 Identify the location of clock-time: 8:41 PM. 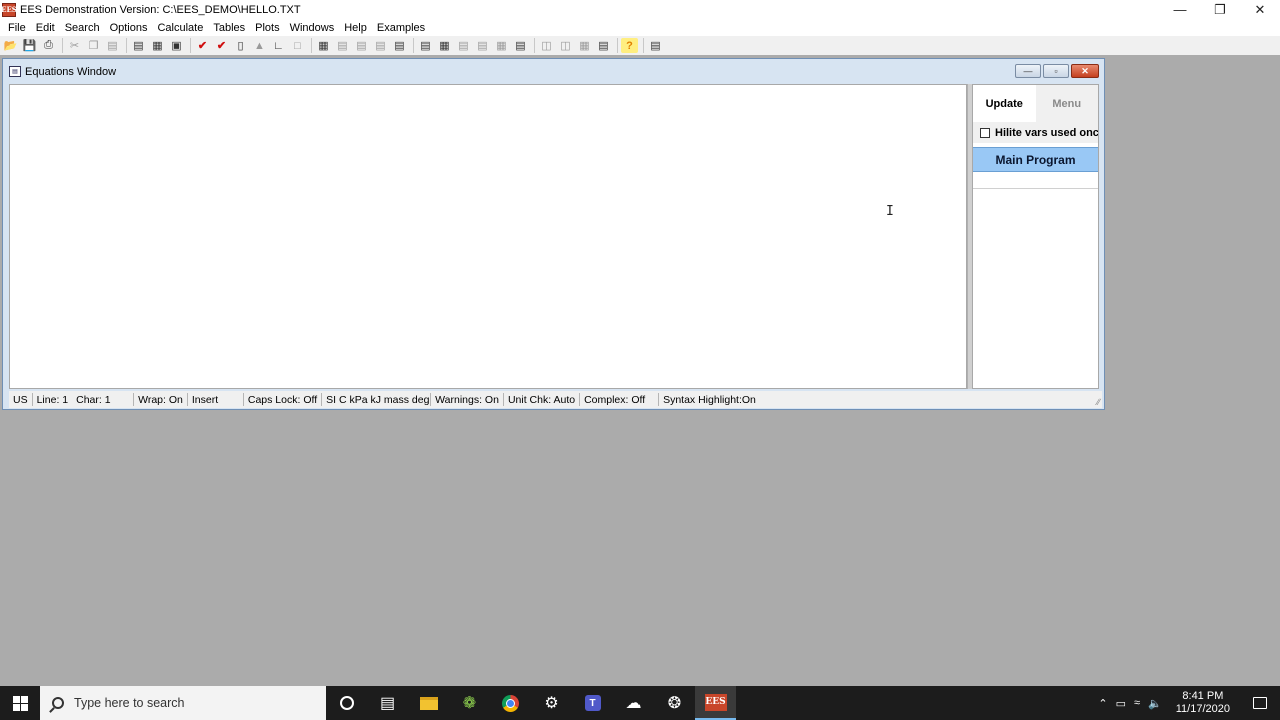
(1203, 696).